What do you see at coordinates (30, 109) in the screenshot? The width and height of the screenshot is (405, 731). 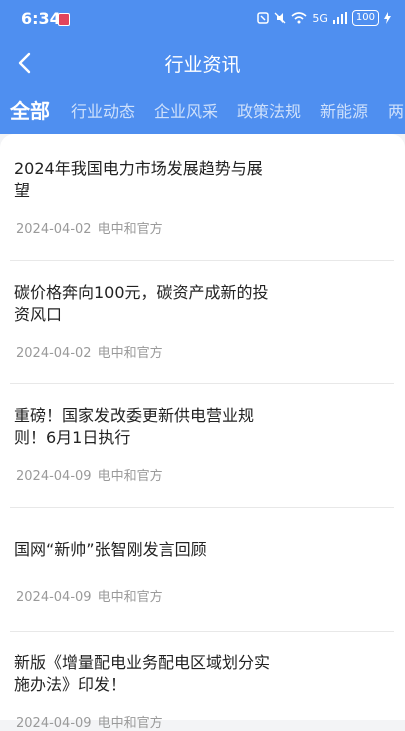 I see `tab-all: 全部` at bounding box center [30, 109].